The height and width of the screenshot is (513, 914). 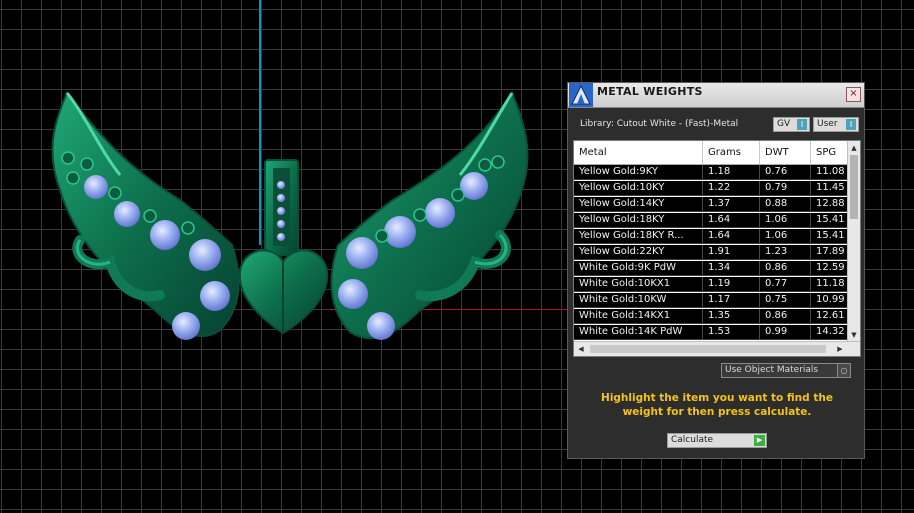 What do you see at coordinates (785, 300) in the screenshot?
I see `dwt-cell: 0.75` at bounding box center [785, 300].